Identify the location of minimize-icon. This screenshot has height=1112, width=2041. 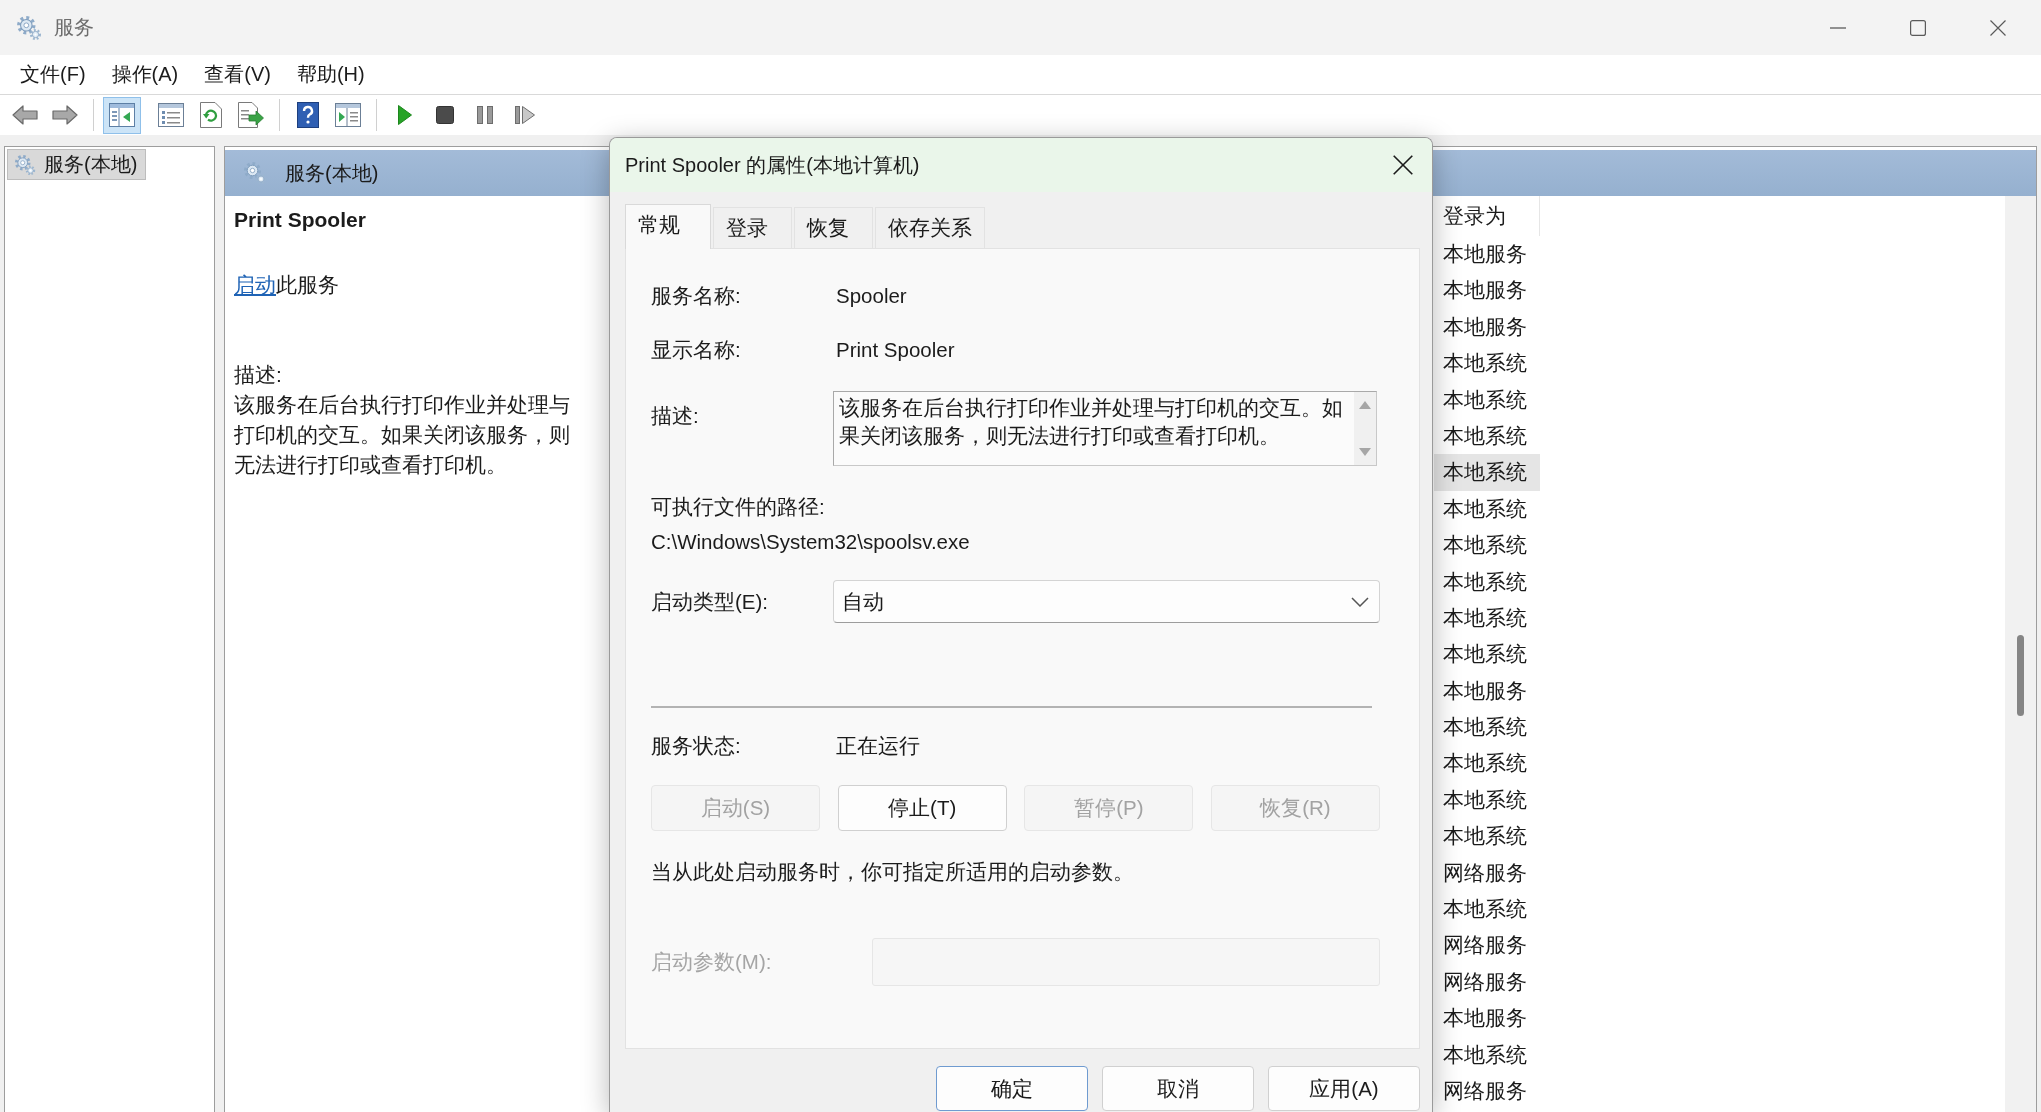
(1838, 27).